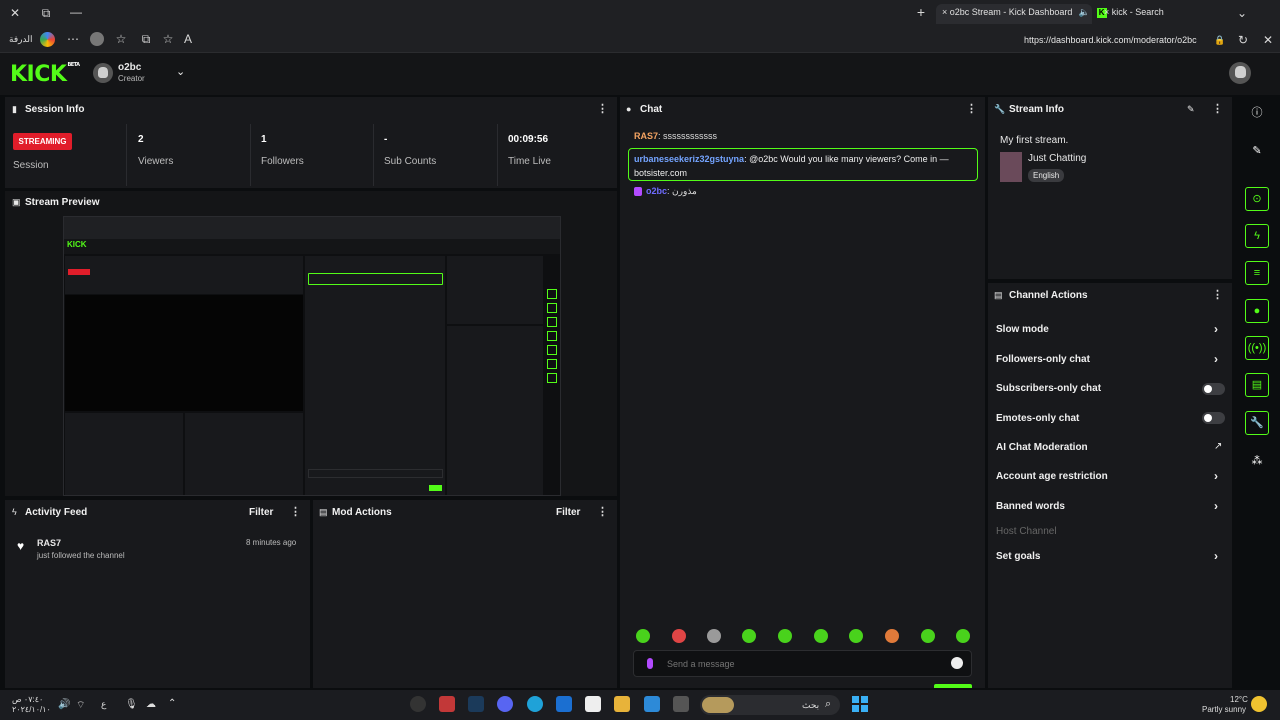 Image resolution: width=1280 pixels, height=720 pixels. I want to click on edit-icon: ✎, so click(1191, 109).